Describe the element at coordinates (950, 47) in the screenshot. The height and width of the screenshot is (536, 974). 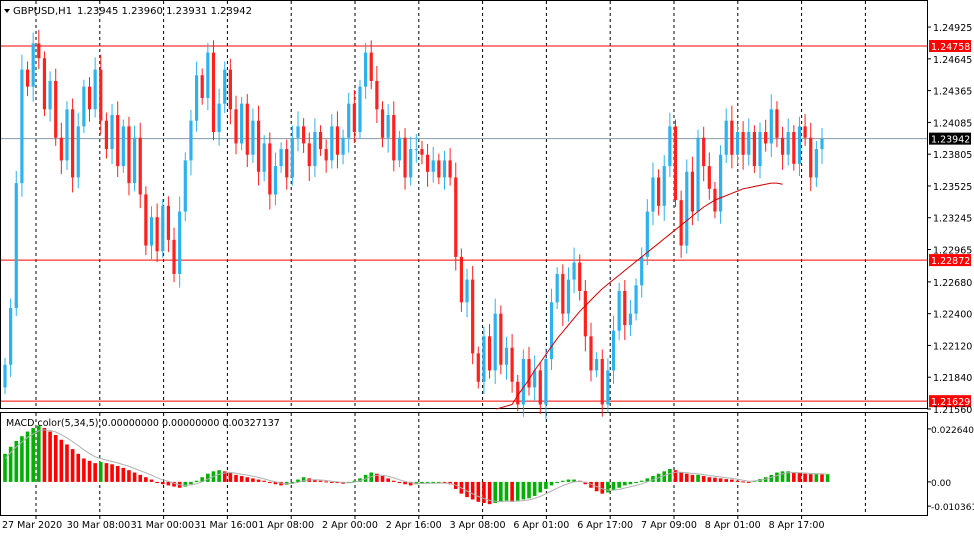
I see `level-price-label: 1.24758` at that location.